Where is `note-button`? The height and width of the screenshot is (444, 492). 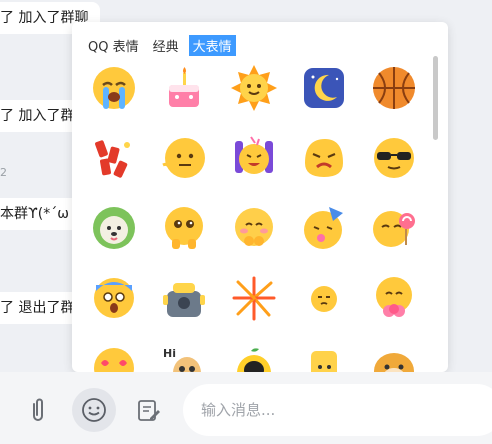 note-button is located at coordinates (148, 410).